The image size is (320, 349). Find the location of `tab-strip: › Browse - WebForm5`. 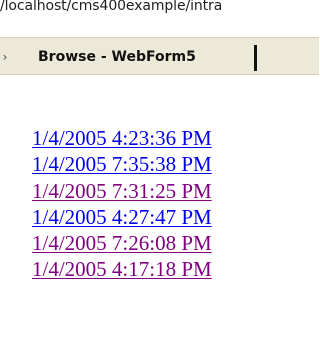

tab-strip: › Browse - WebForm5 is located at coordinates (159, 56).